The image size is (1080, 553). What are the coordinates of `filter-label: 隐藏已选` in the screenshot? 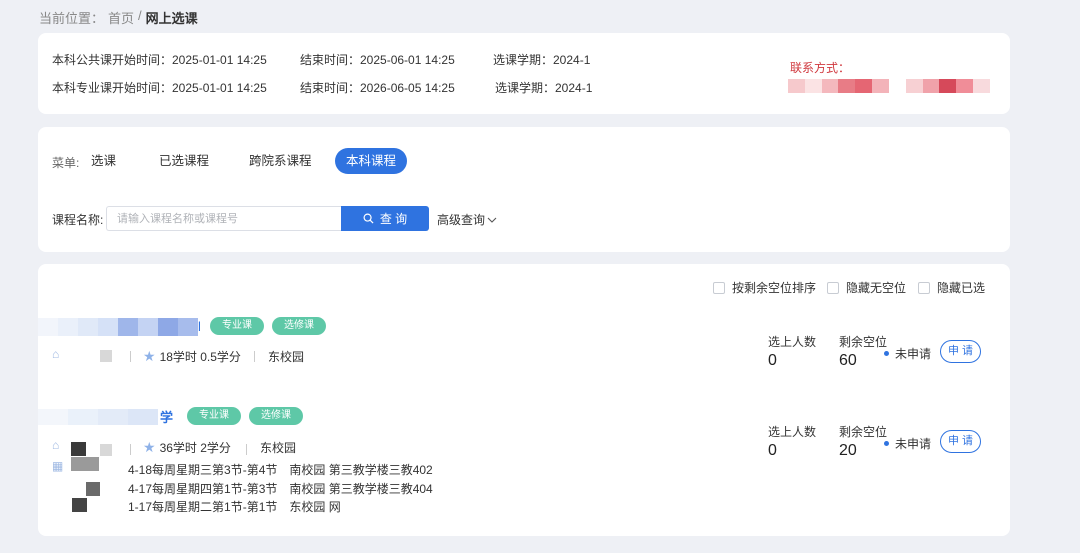 It's located at (961, 288).